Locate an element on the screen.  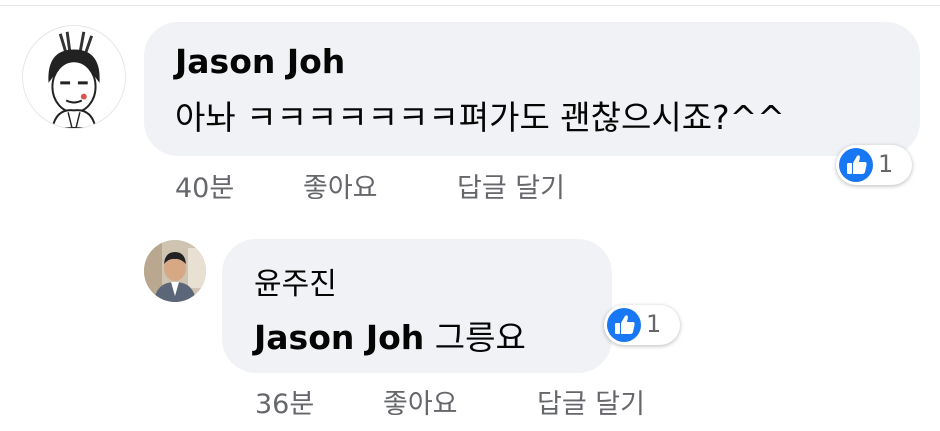
comment-text: Jason Joh 그릉요 is located at coordinates (390, 335).